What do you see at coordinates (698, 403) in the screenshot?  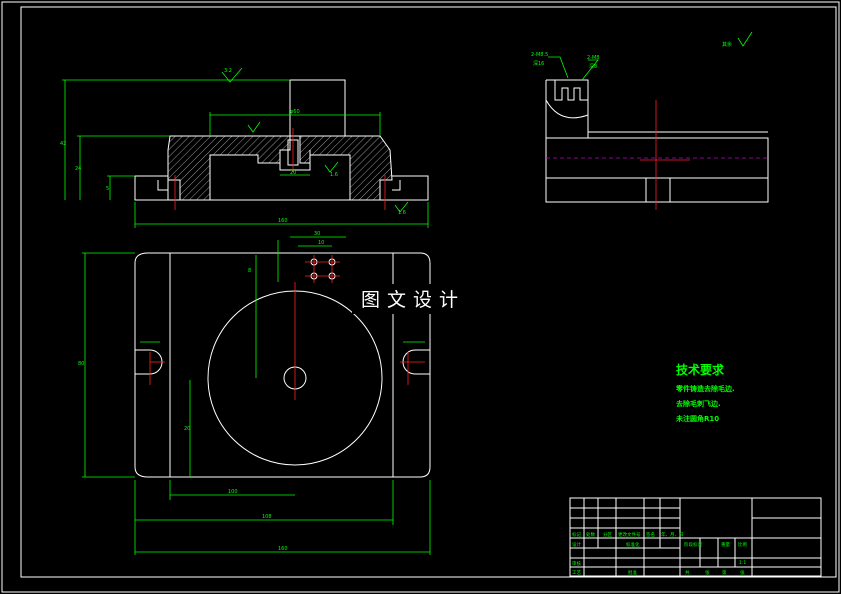 I see `tech-req-line-2: 去除毛刺飞边.` at bounding box center [698, 403].